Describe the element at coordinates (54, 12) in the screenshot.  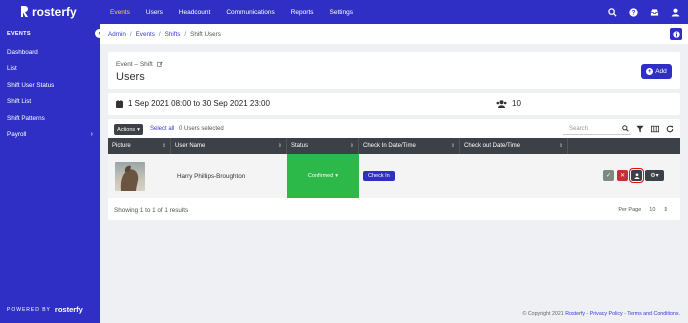
I see `brand-name: rosterfy` at that location.